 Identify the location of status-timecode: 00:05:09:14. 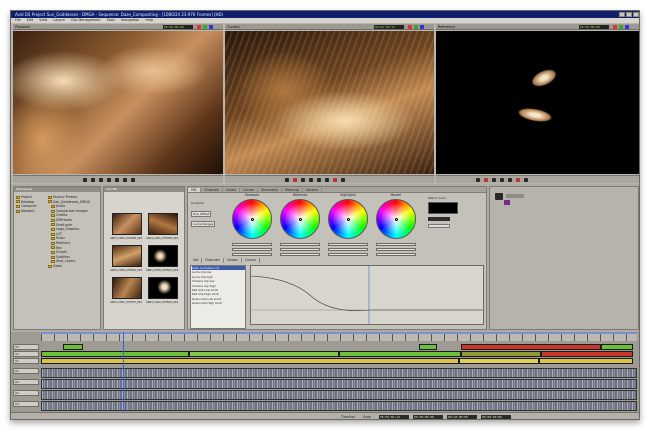
(394, 417).